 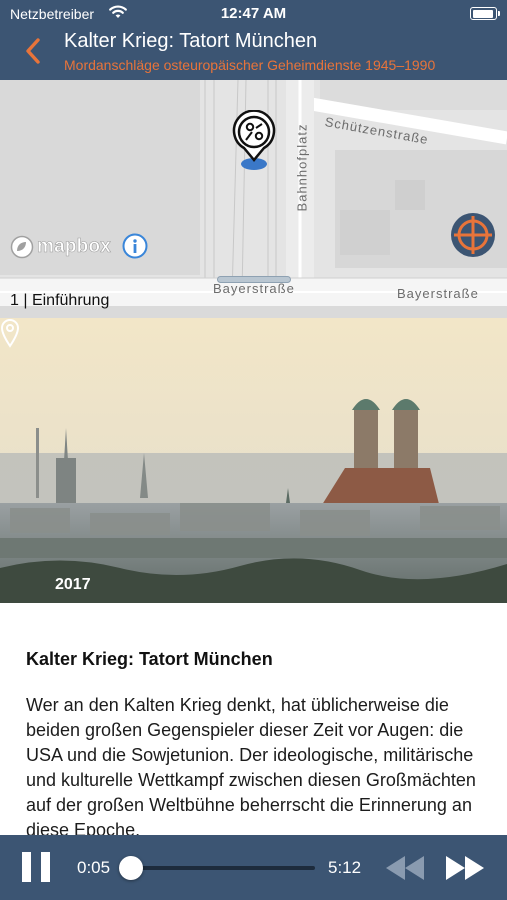 I want to click on mapbox-icon, so click(x=22, y=247).